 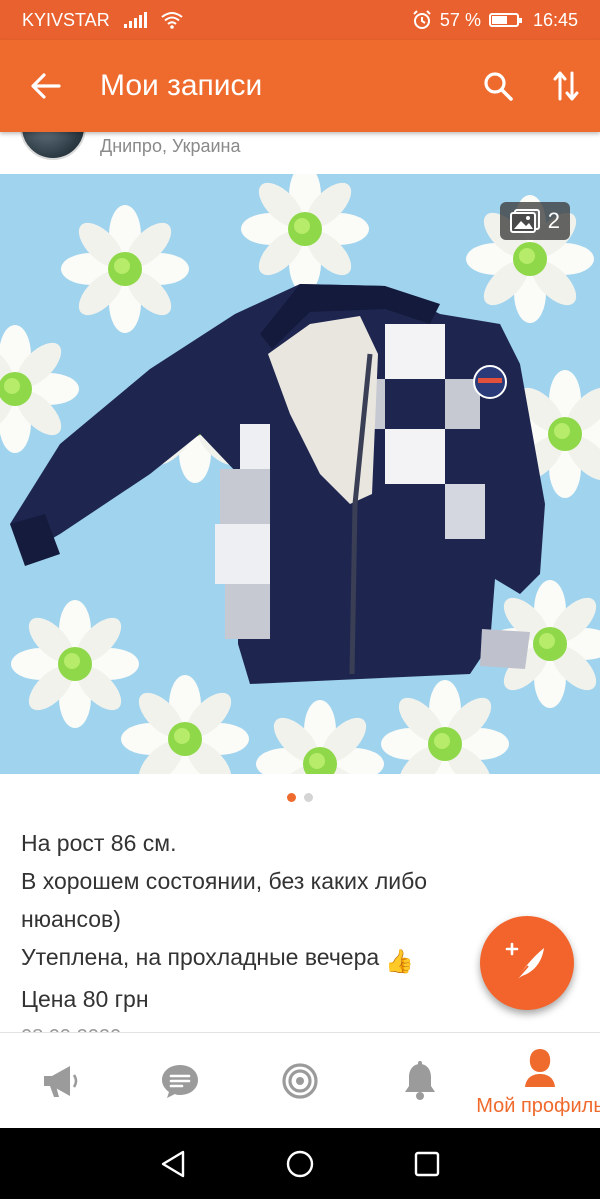 I want to click on arrow-back-icon, so click(x=46, y=86).